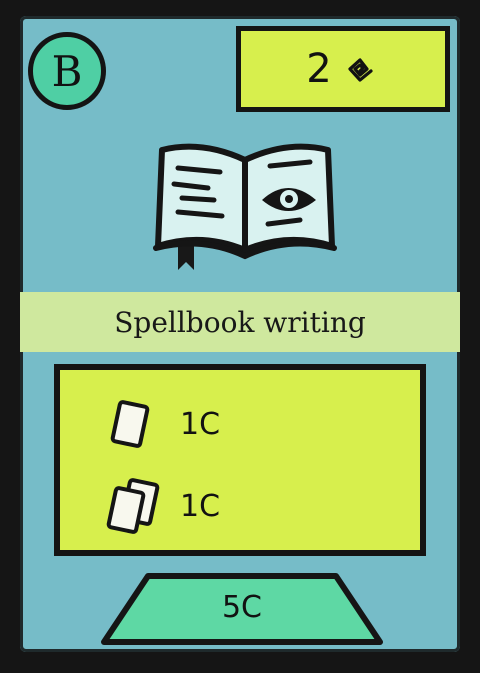 The image size is (480, 673). Describe the element at coordinates (360, 69) in the screenshot. I see `spiral-rune-icon` at that location.